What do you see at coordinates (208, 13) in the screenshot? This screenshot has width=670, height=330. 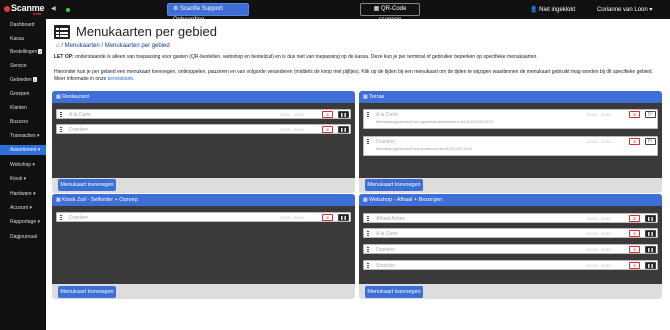 I see `support-onboarding-button: ⚙ Scanfie Support Onboarding` at bounding box center [208, 13].